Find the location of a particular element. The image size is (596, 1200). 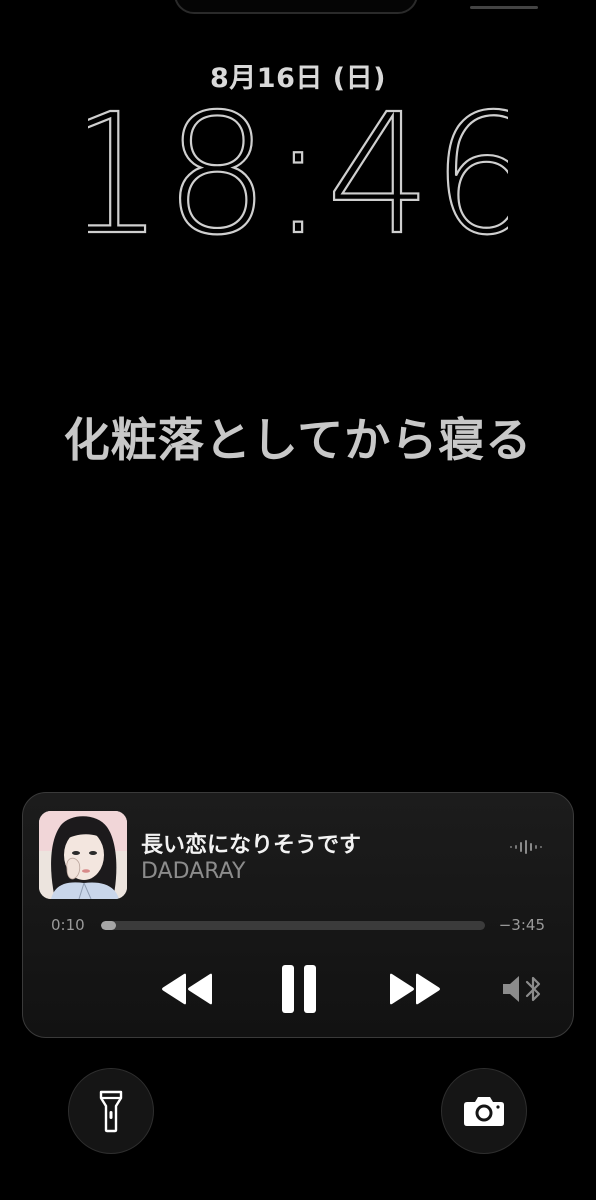

flashlight-button is located at coordinates (111, 1111).